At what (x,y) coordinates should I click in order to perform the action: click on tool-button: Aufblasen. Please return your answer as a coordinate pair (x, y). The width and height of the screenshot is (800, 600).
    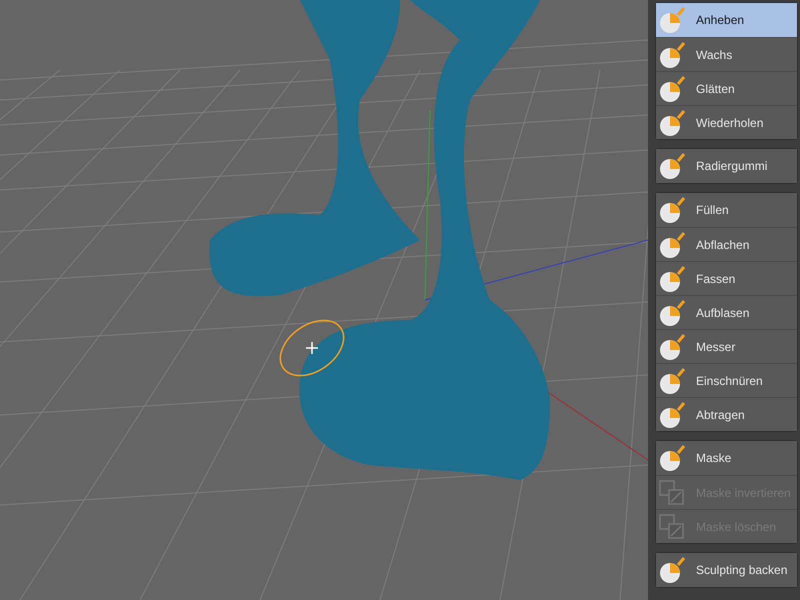
    Looking at the image, I should click on (726, 312).